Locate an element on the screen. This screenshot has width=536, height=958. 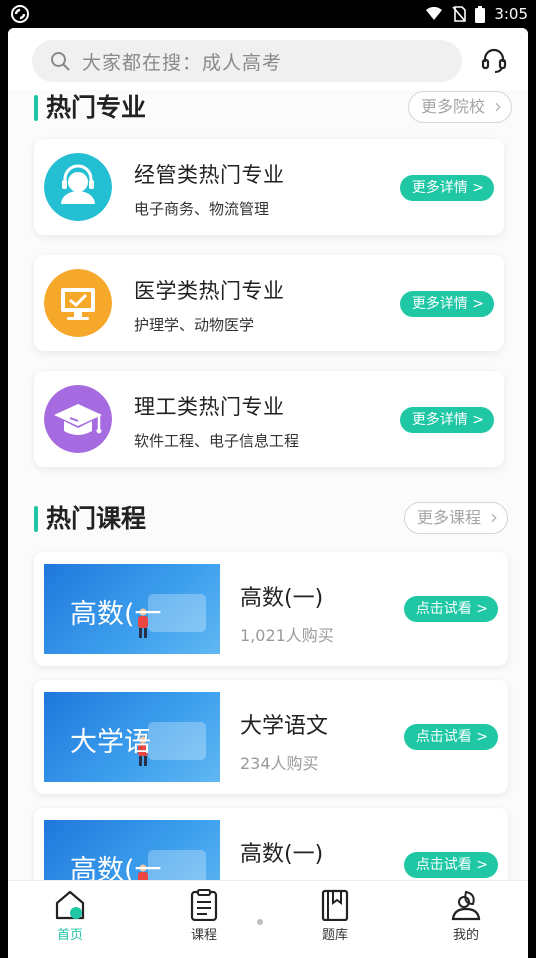
status-time: 3:05 is located at coordinates (511, 14).